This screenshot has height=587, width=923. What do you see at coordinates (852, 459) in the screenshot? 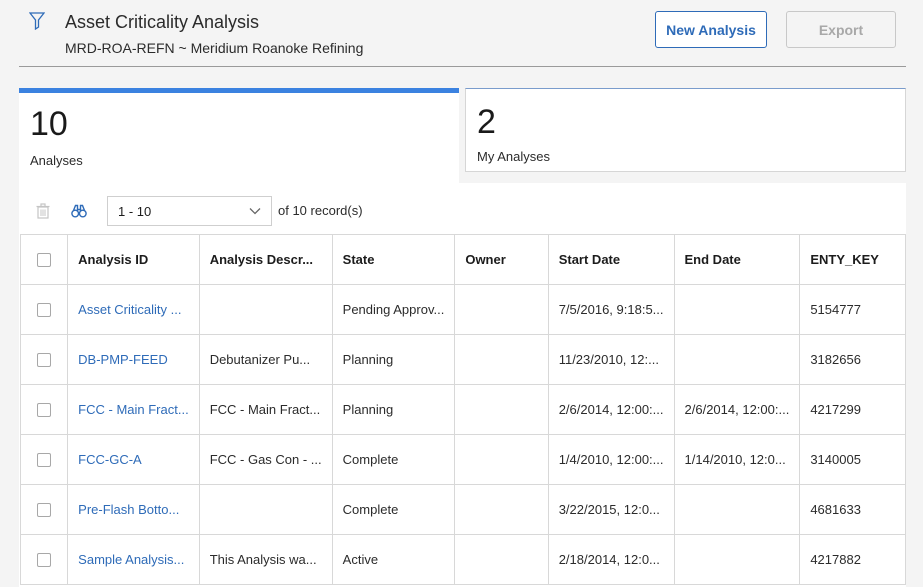
I see `analysis-enty-key: 3140005` at bounding box center [852, 459].